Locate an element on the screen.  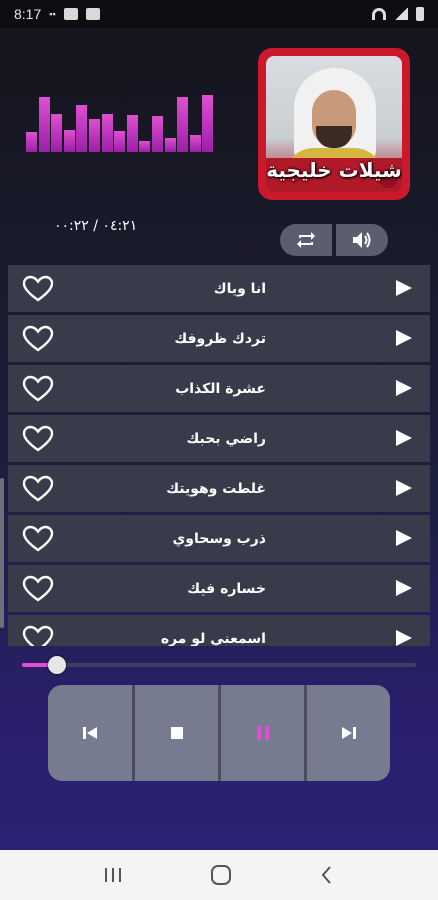
notification-icon: ▪▪ is located at coordinates (52, 14).